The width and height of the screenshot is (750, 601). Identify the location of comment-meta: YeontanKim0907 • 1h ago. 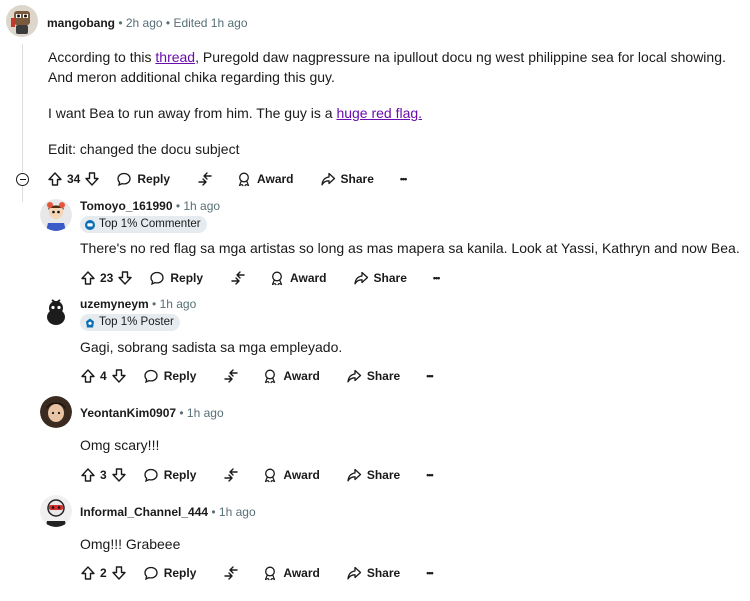
(152, 413).